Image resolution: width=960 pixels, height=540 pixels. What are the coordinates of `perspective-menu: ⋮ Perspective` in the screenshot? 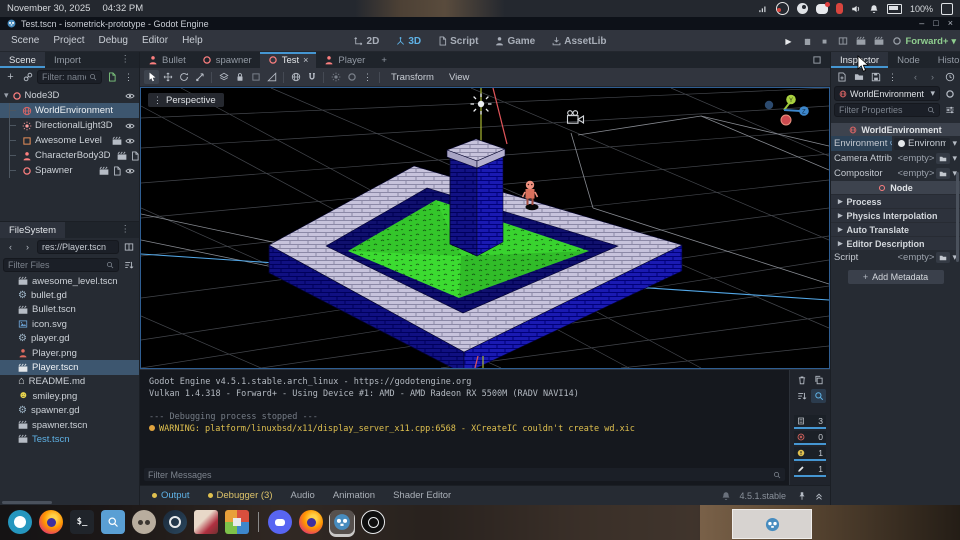 It's located at (186, 100).